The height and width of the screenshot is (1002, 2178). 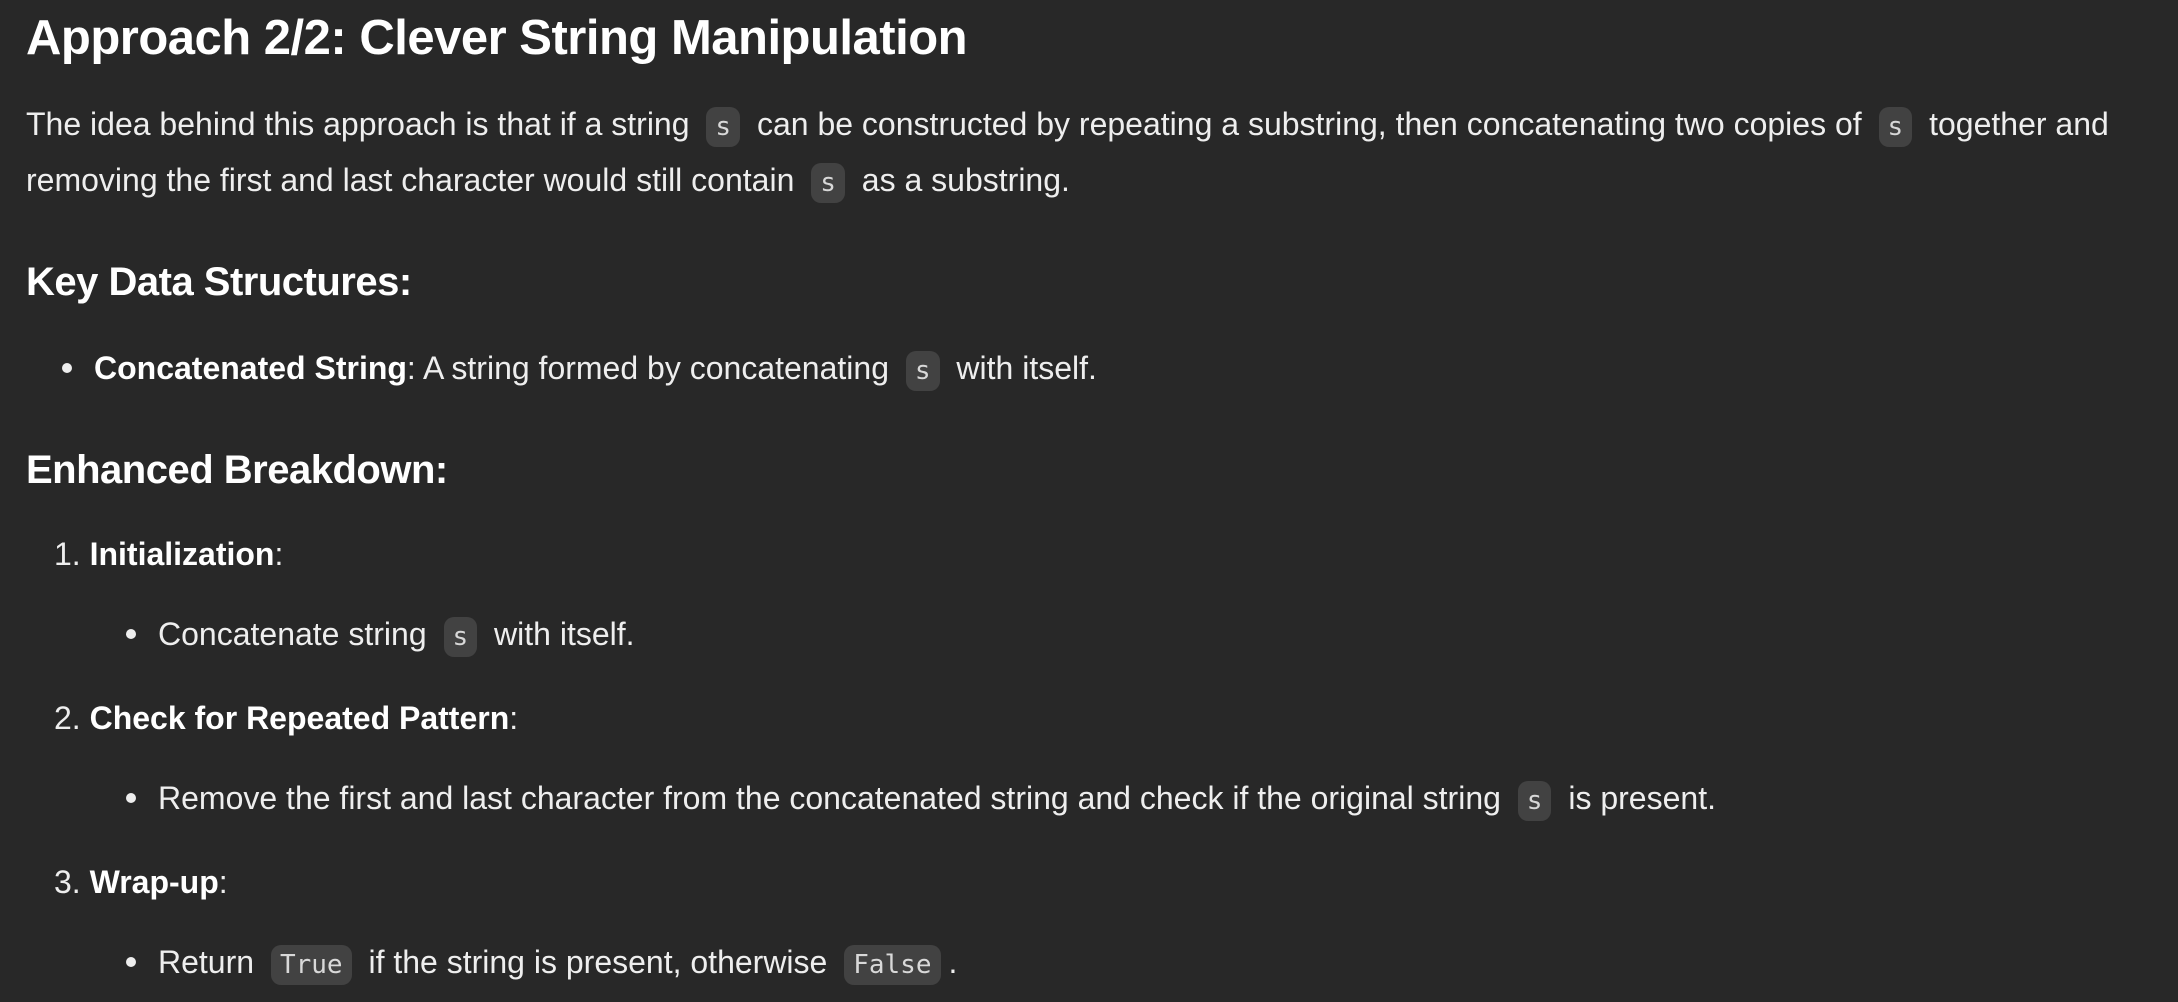 What do you see at coordinates (237, 470) in the screenshot?
I see `enhanced-breakdown-heading: Enhanced Breakdown:` at bounding box center [237, 470].